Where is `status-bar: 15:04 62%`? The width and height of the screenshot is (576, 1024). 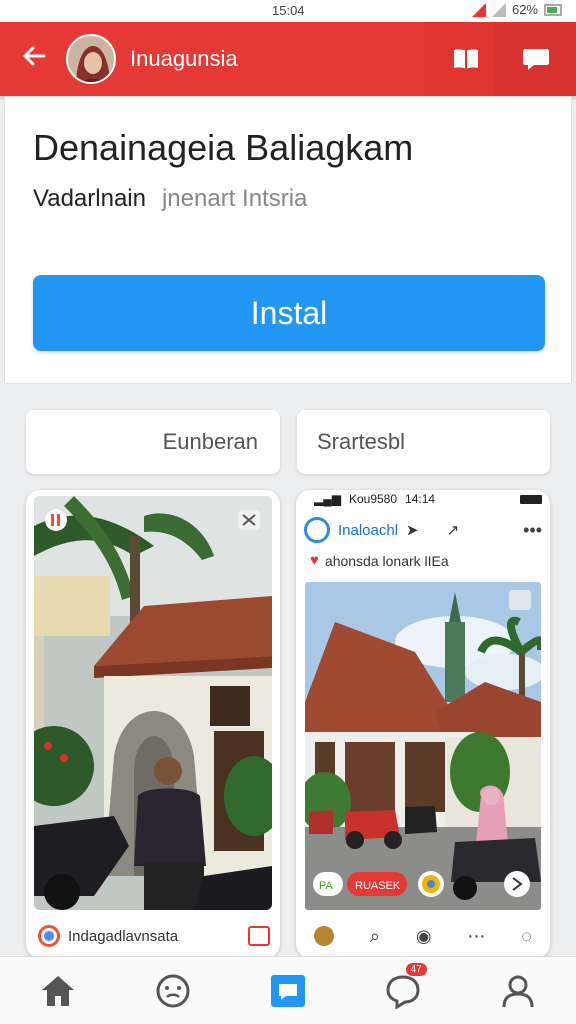
status-bar: 15:04 62% is located at coordinates (288, 11).